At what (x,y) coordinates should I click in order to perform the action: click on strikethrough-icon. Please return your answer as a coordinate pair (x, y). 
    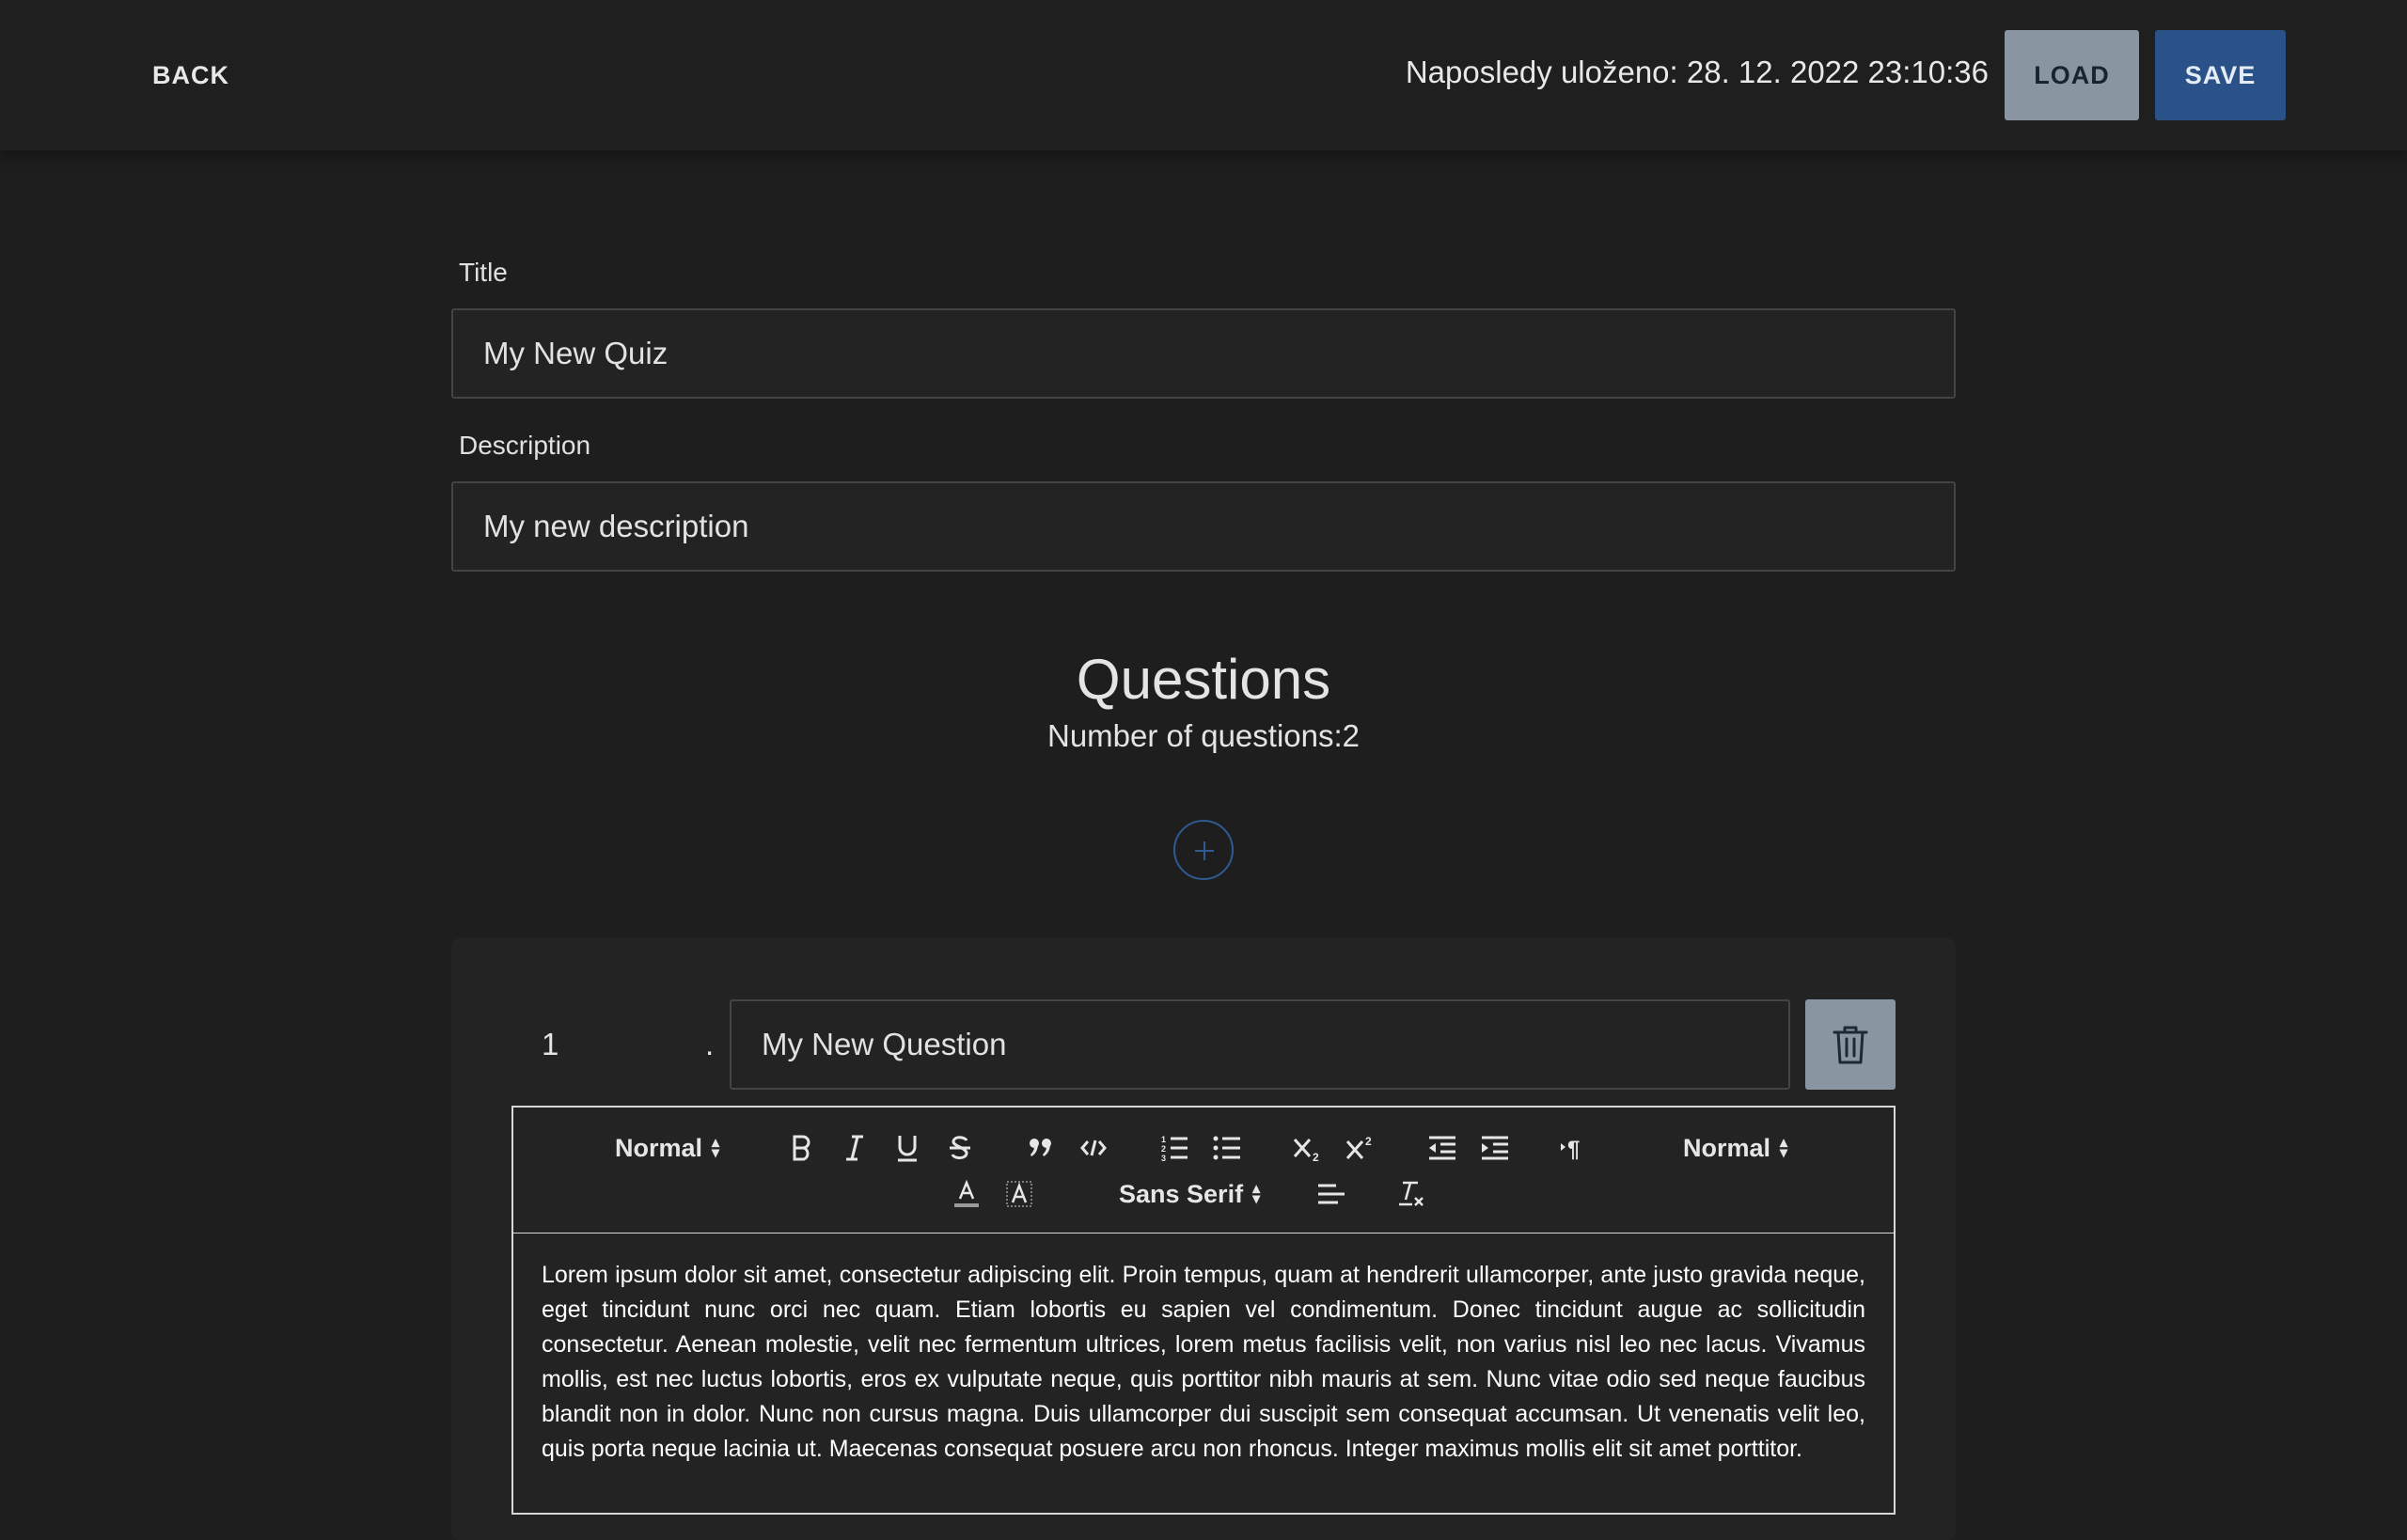
    Looking at the image, I should click on (960, 1148).